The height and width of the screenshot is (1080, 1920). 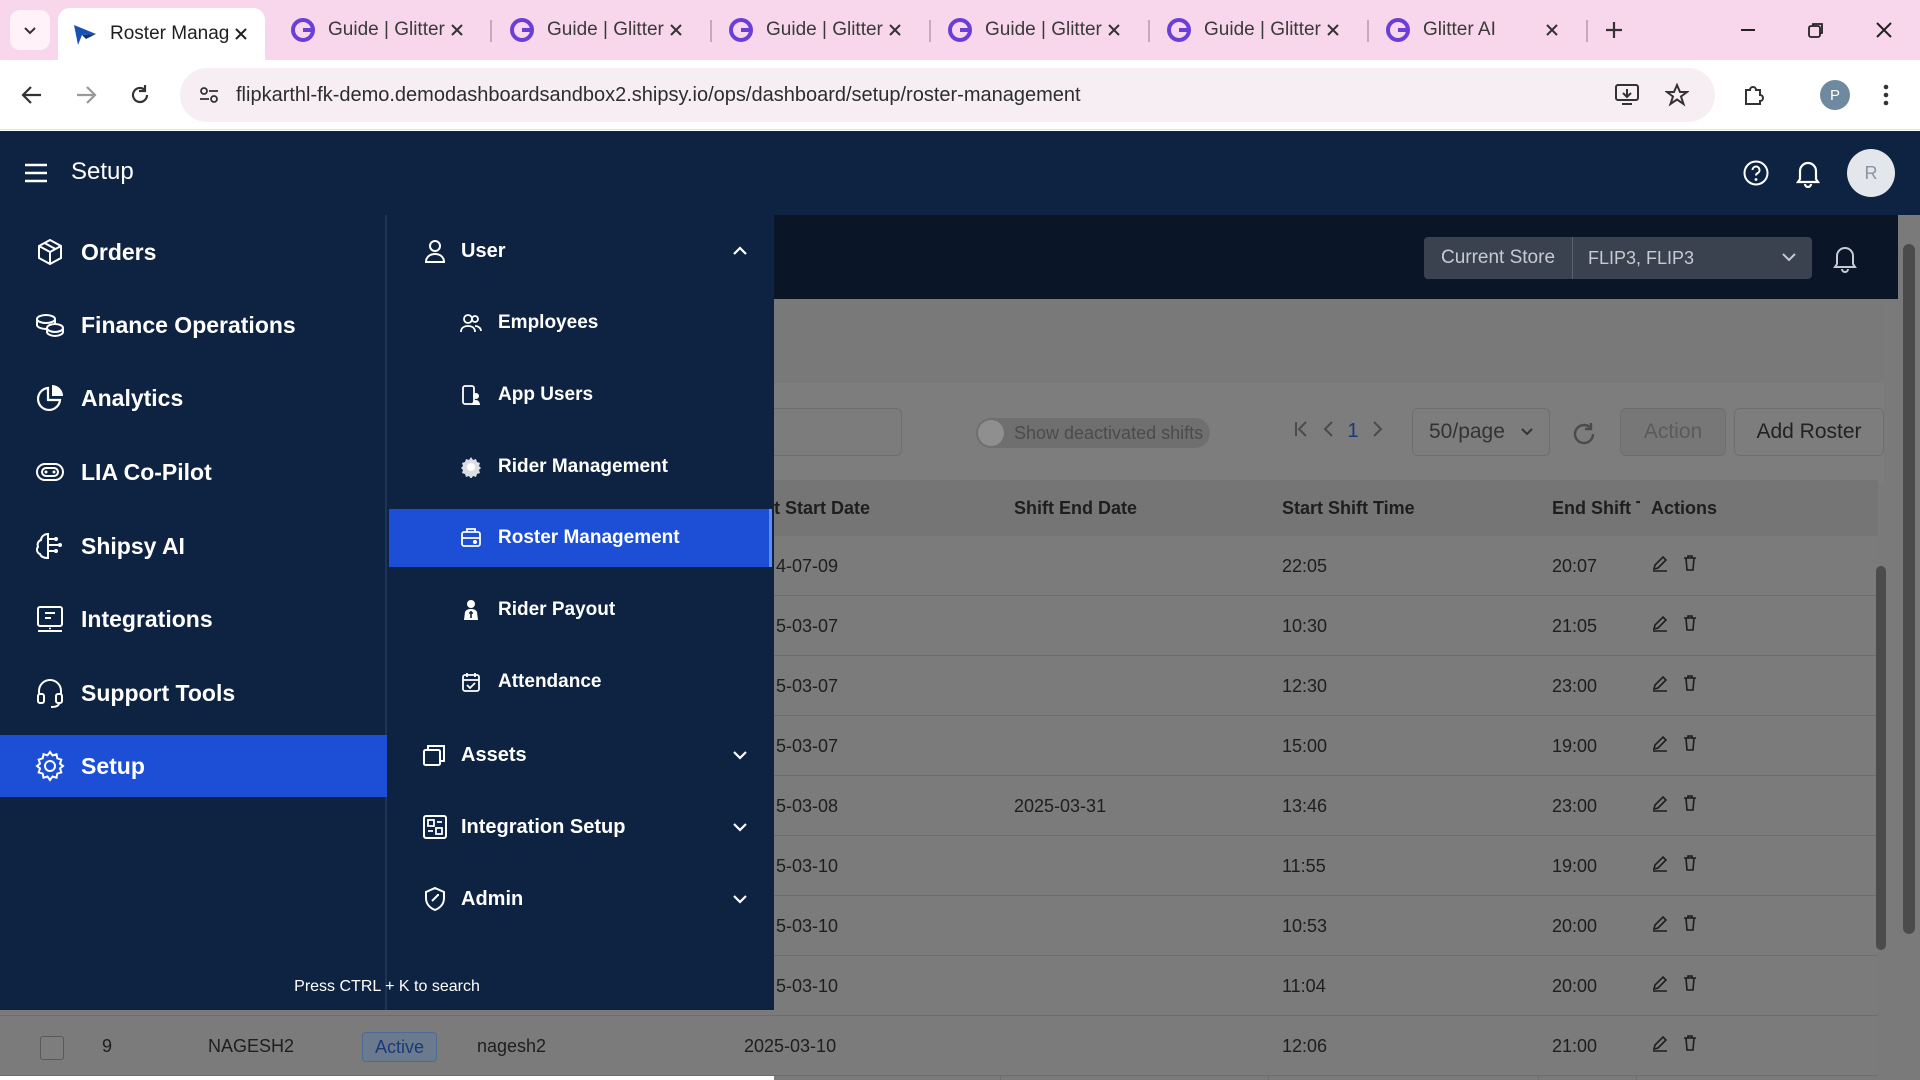 I want to click on row-checkbox, so click(x=52, y=1048).